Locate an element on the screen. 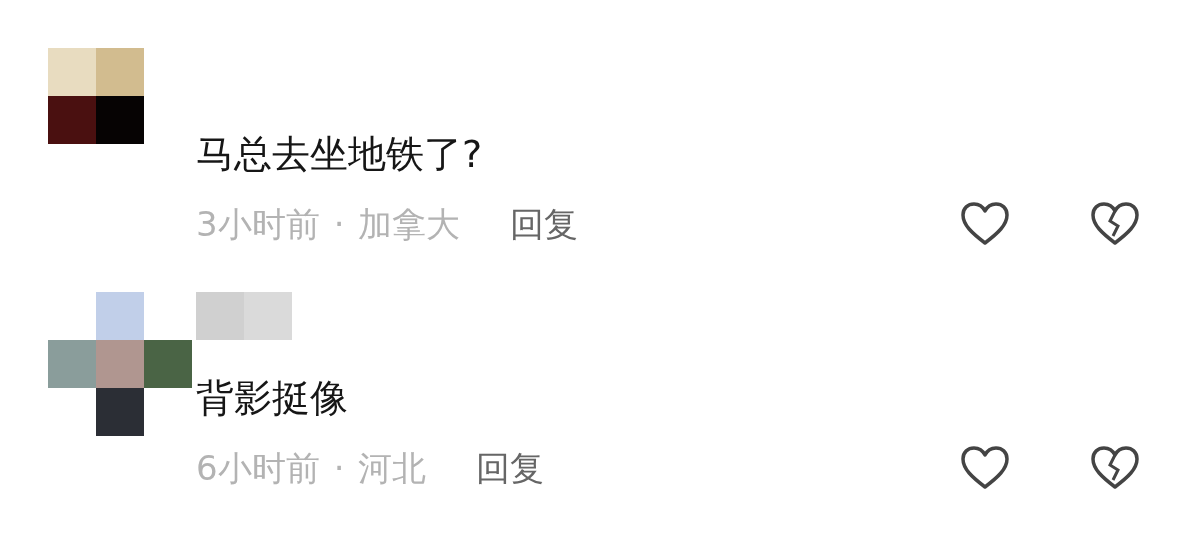  comment-text: 马总去坐地铁了? is located at coordinates (340, 154).